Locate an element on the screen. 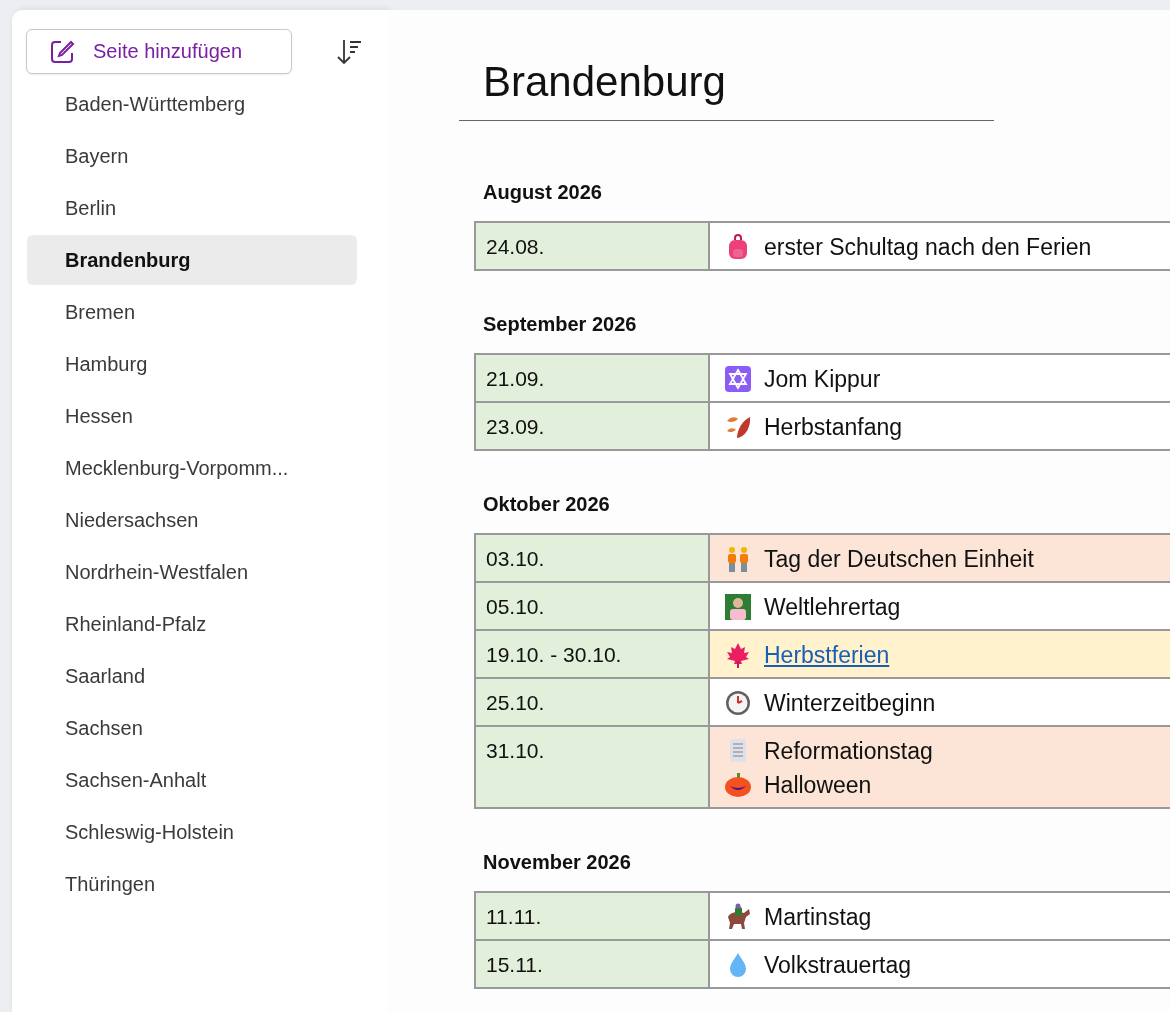 This screenshot has width=1170, height=1012. month-heading: Oktober 2026 is located at coordinates (547, 504).